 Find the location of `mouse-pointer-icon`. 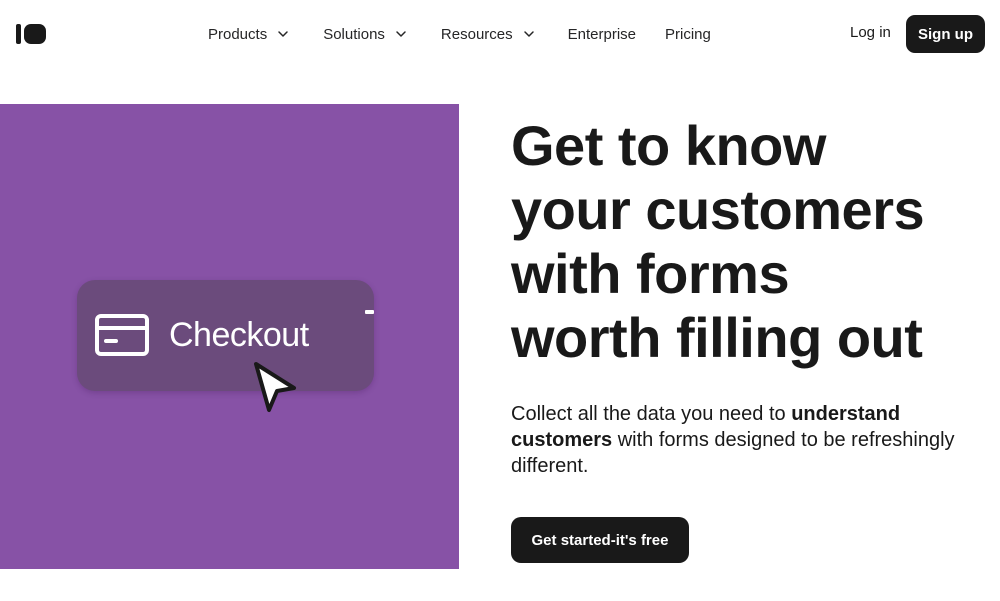

mouse-pointer-icon is located at coordinates (275, 387).